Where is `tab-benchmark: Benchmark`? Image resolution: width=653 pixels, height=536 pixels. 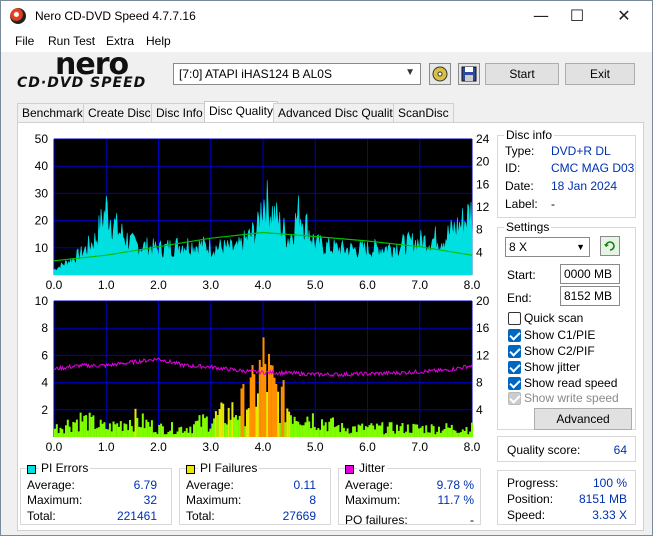 tab-benchmark: Benchmark is located at coordinates (52, 113).